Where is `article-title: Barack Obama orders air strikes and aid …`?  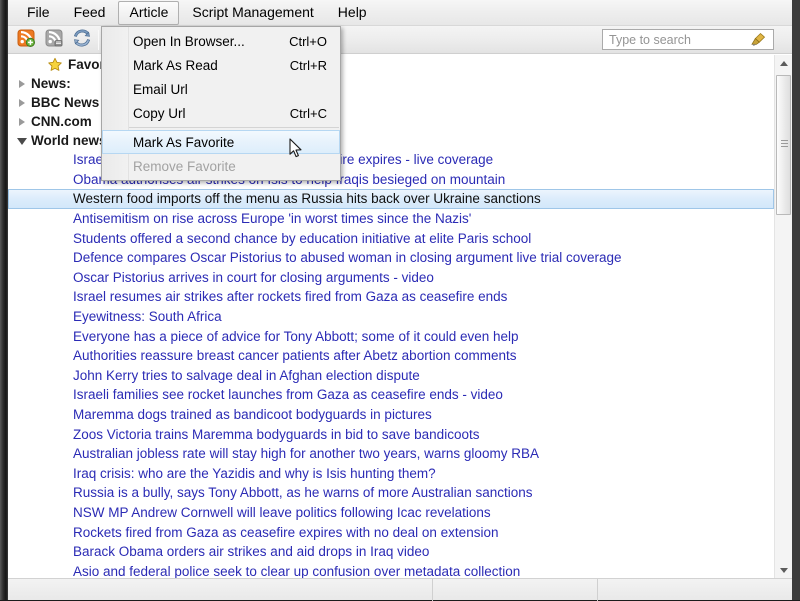 article-title: Barack Obama orders air strikes and aid … is located at coordinates (251, 552).